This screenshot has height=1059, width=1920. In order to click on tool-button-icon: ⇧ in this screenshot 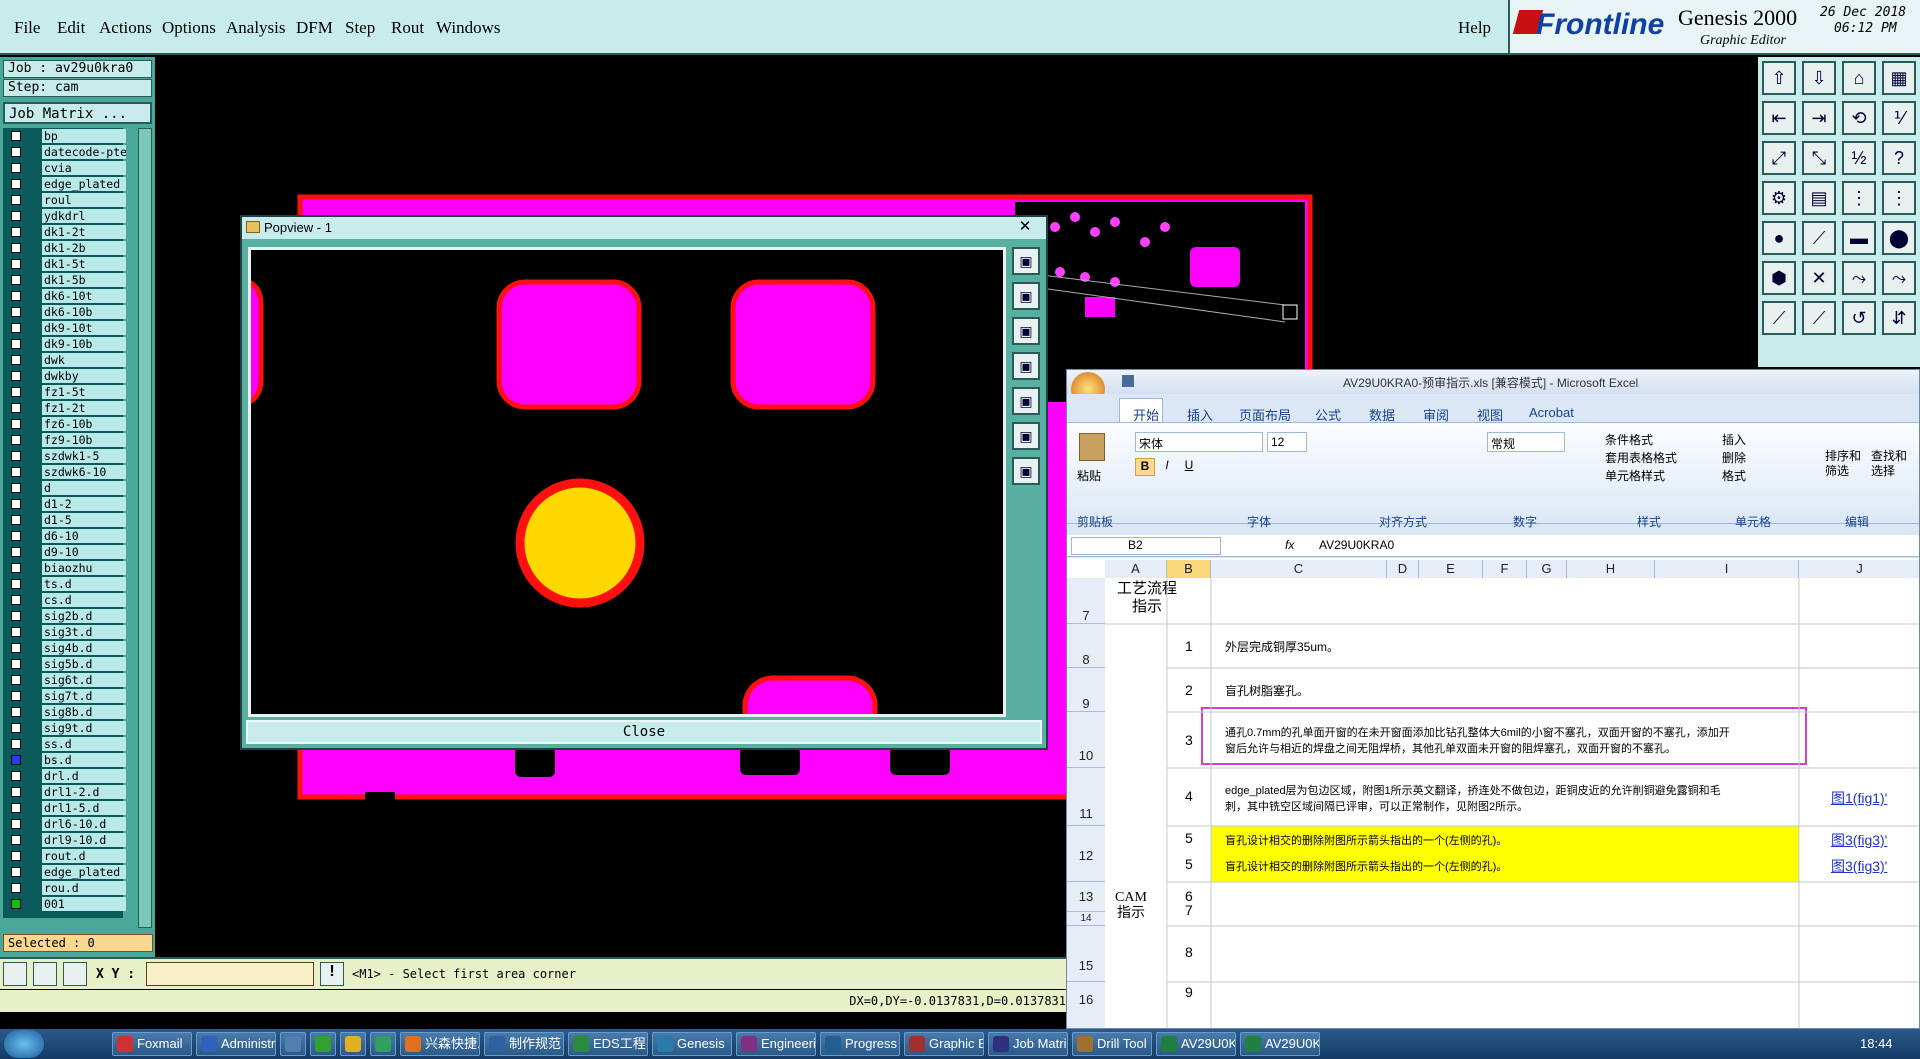, I will do `click(1779, 78)`.